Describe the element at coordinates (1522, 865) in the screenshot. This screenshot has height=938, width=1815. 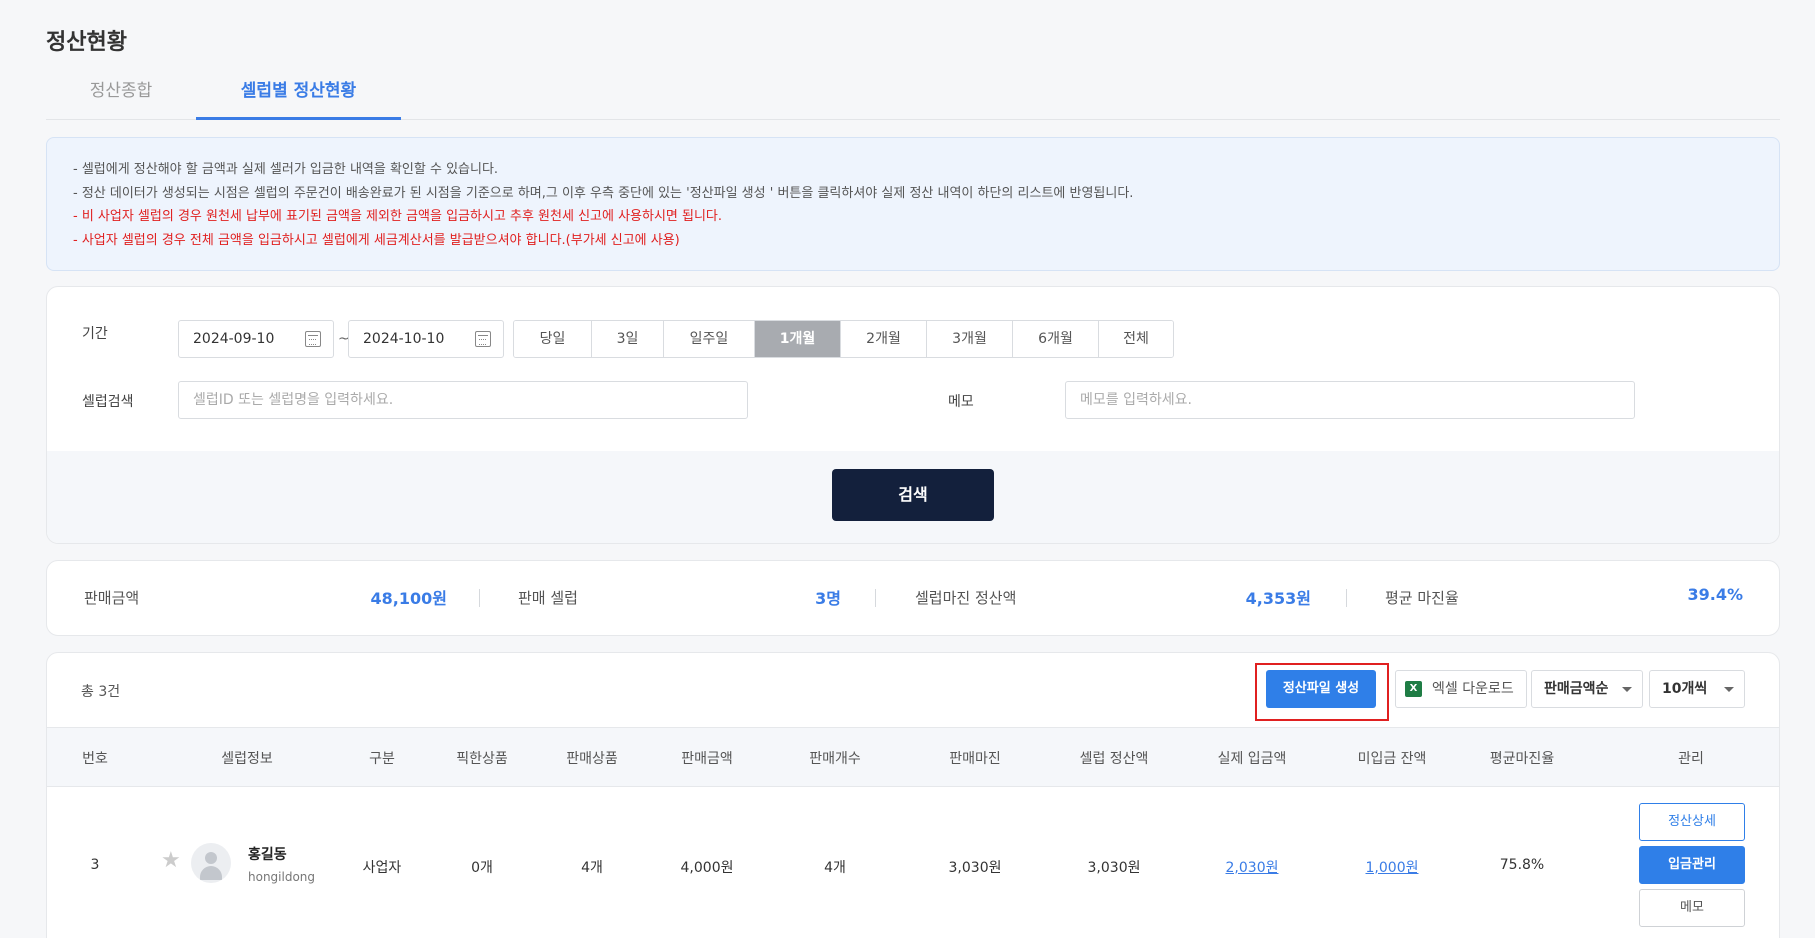
I see `avg-margin-rate: 75.8%` at that location.